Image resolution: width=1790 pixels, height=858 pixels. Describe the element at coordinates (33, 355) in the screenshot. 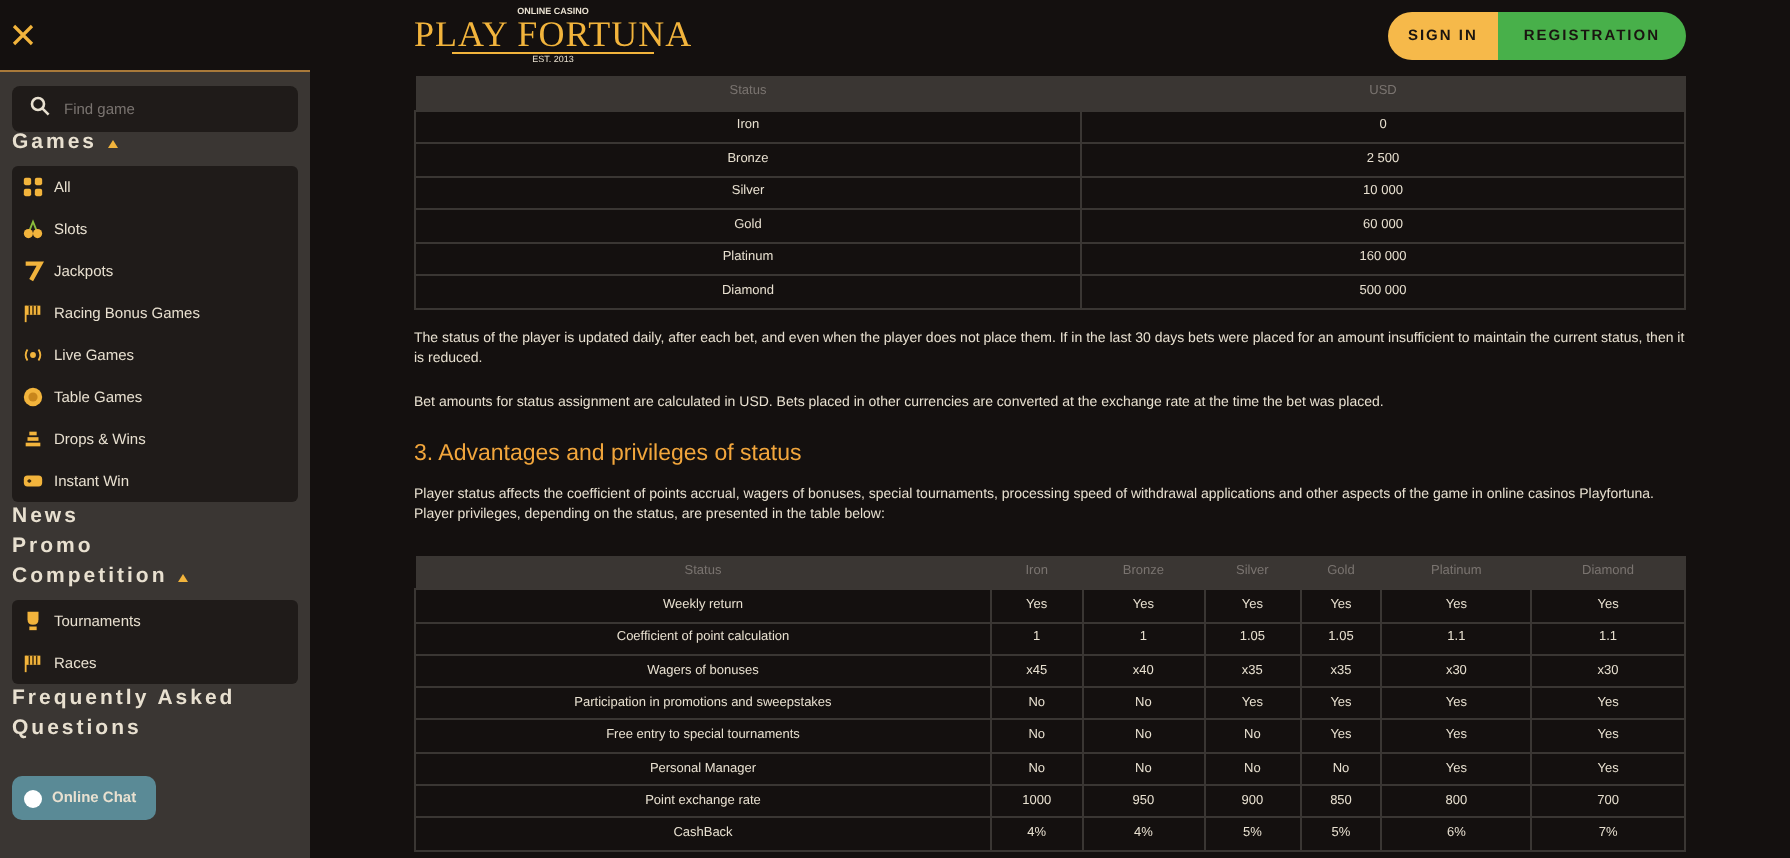

I see `broadcast-icon` at that location.